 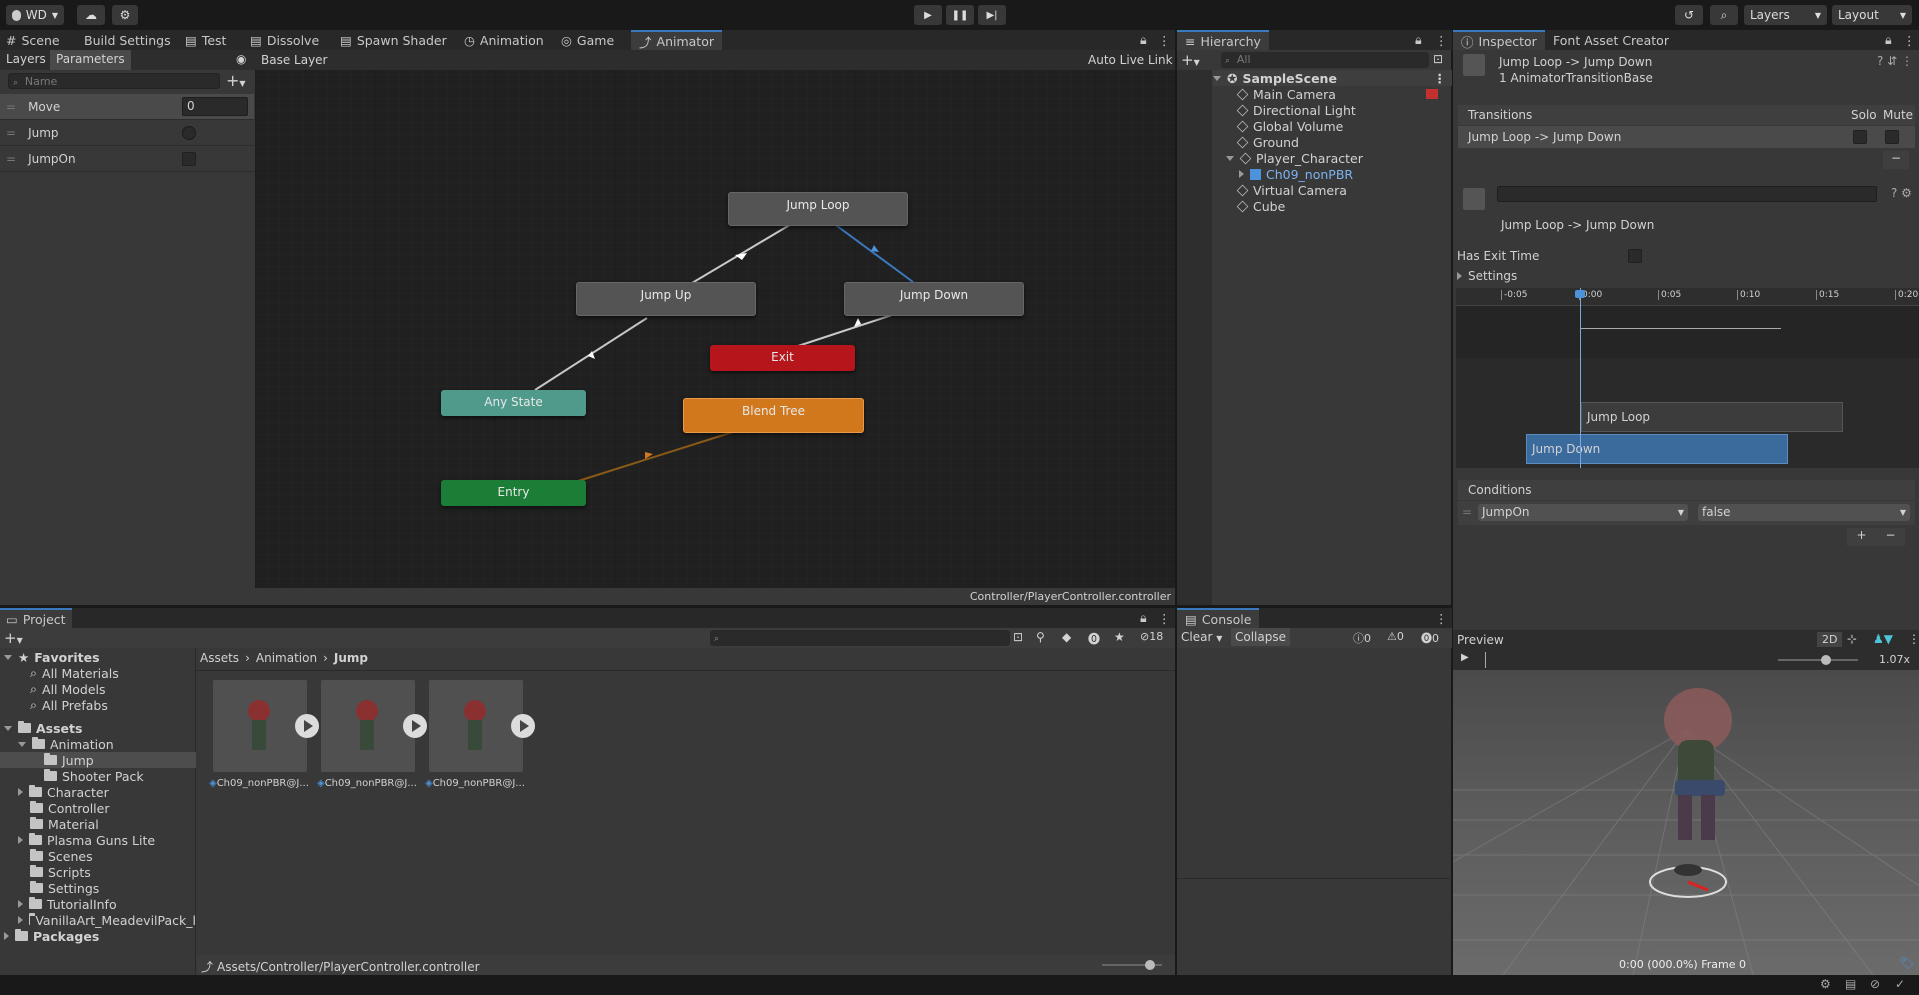 I want to click on tab-game: ◎ Game, so click(x=587, y=40).